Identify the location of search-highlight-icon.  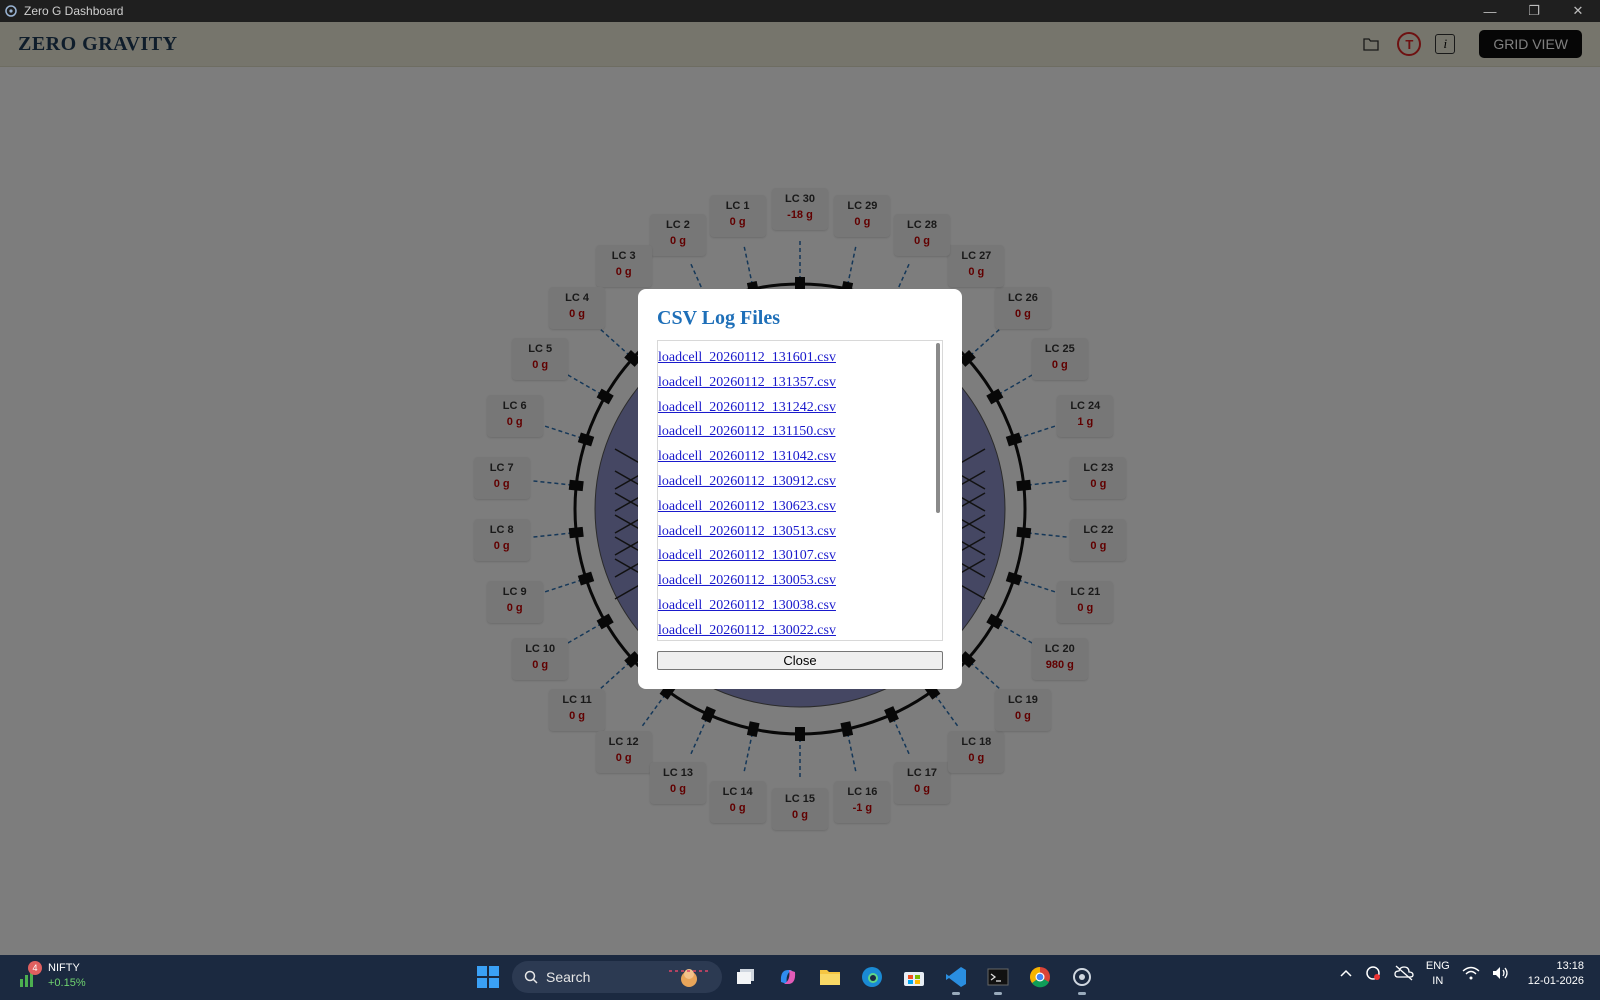
(689, 978).